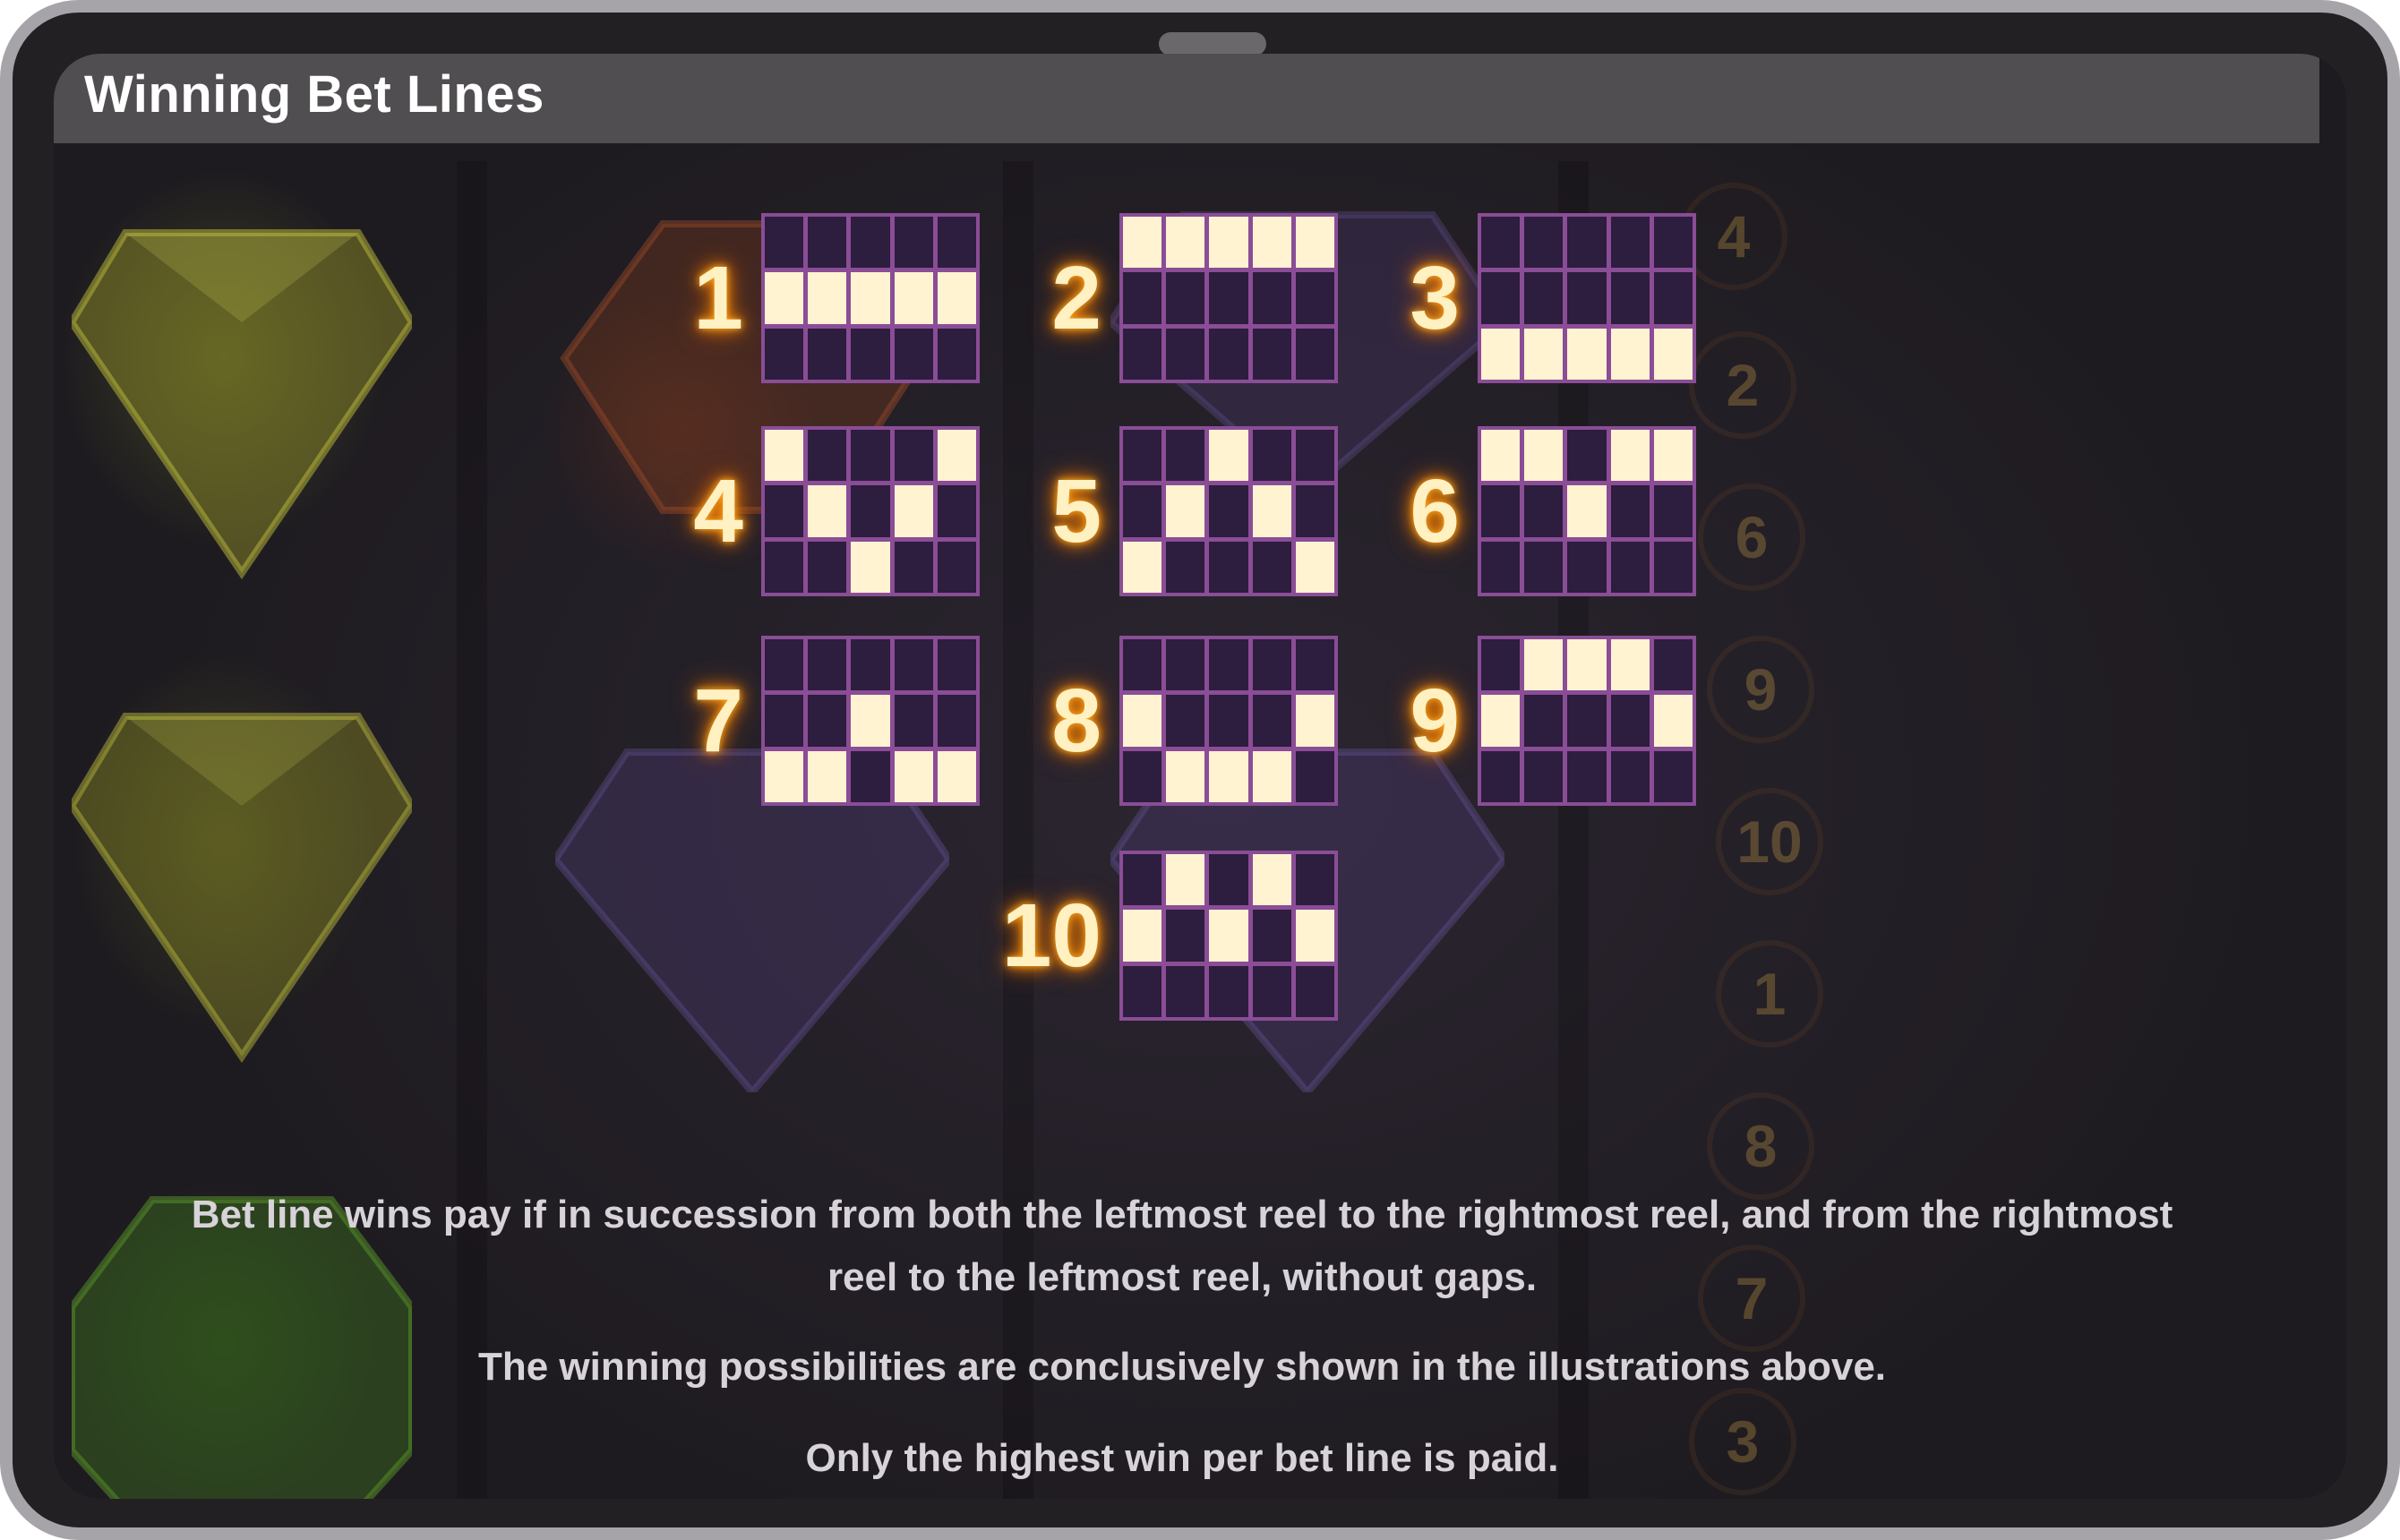 This screenshot has height=1540, width=2400. I want to click on payline-number: 1, so click(718, 298).